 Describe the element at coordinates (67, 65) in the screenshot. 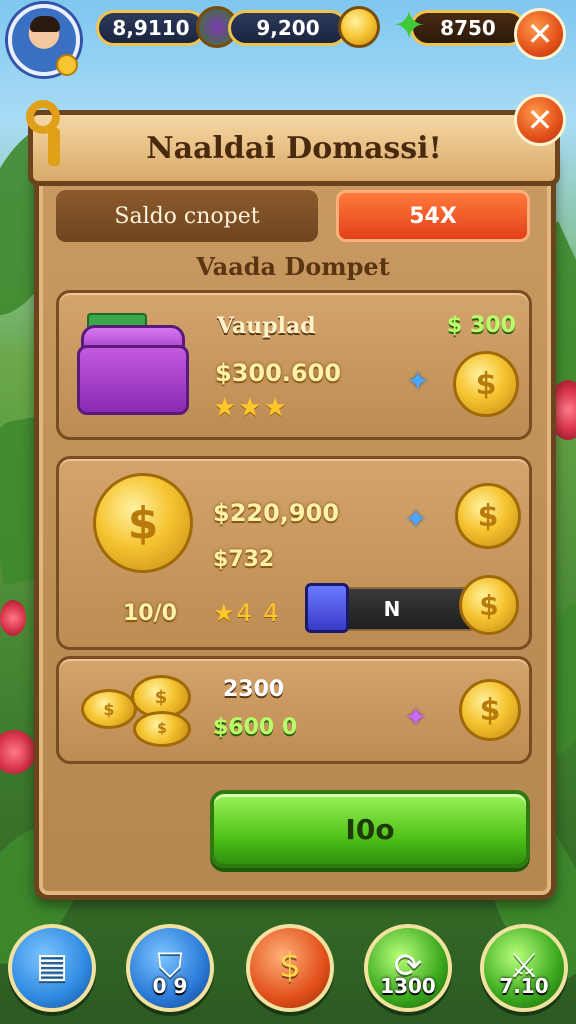

I see `coin-badge-icon` at that location.